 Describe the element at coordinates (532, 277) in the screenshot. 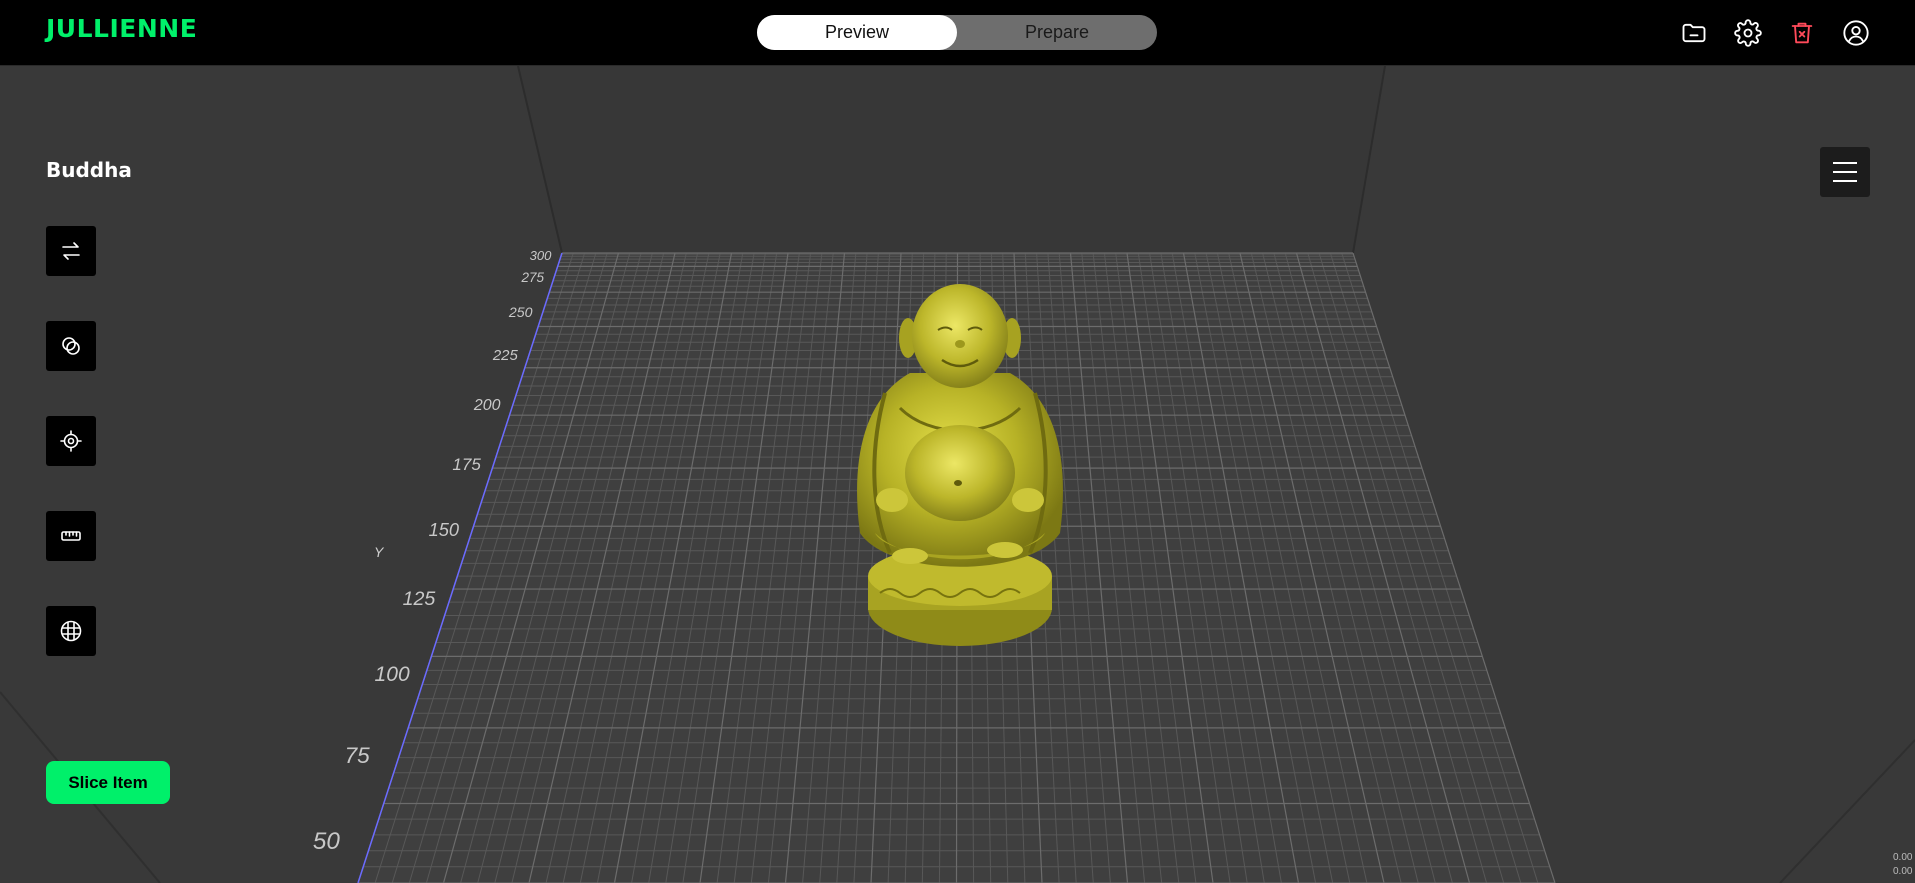

I see `y-axis-tick-label: 275` at that location.